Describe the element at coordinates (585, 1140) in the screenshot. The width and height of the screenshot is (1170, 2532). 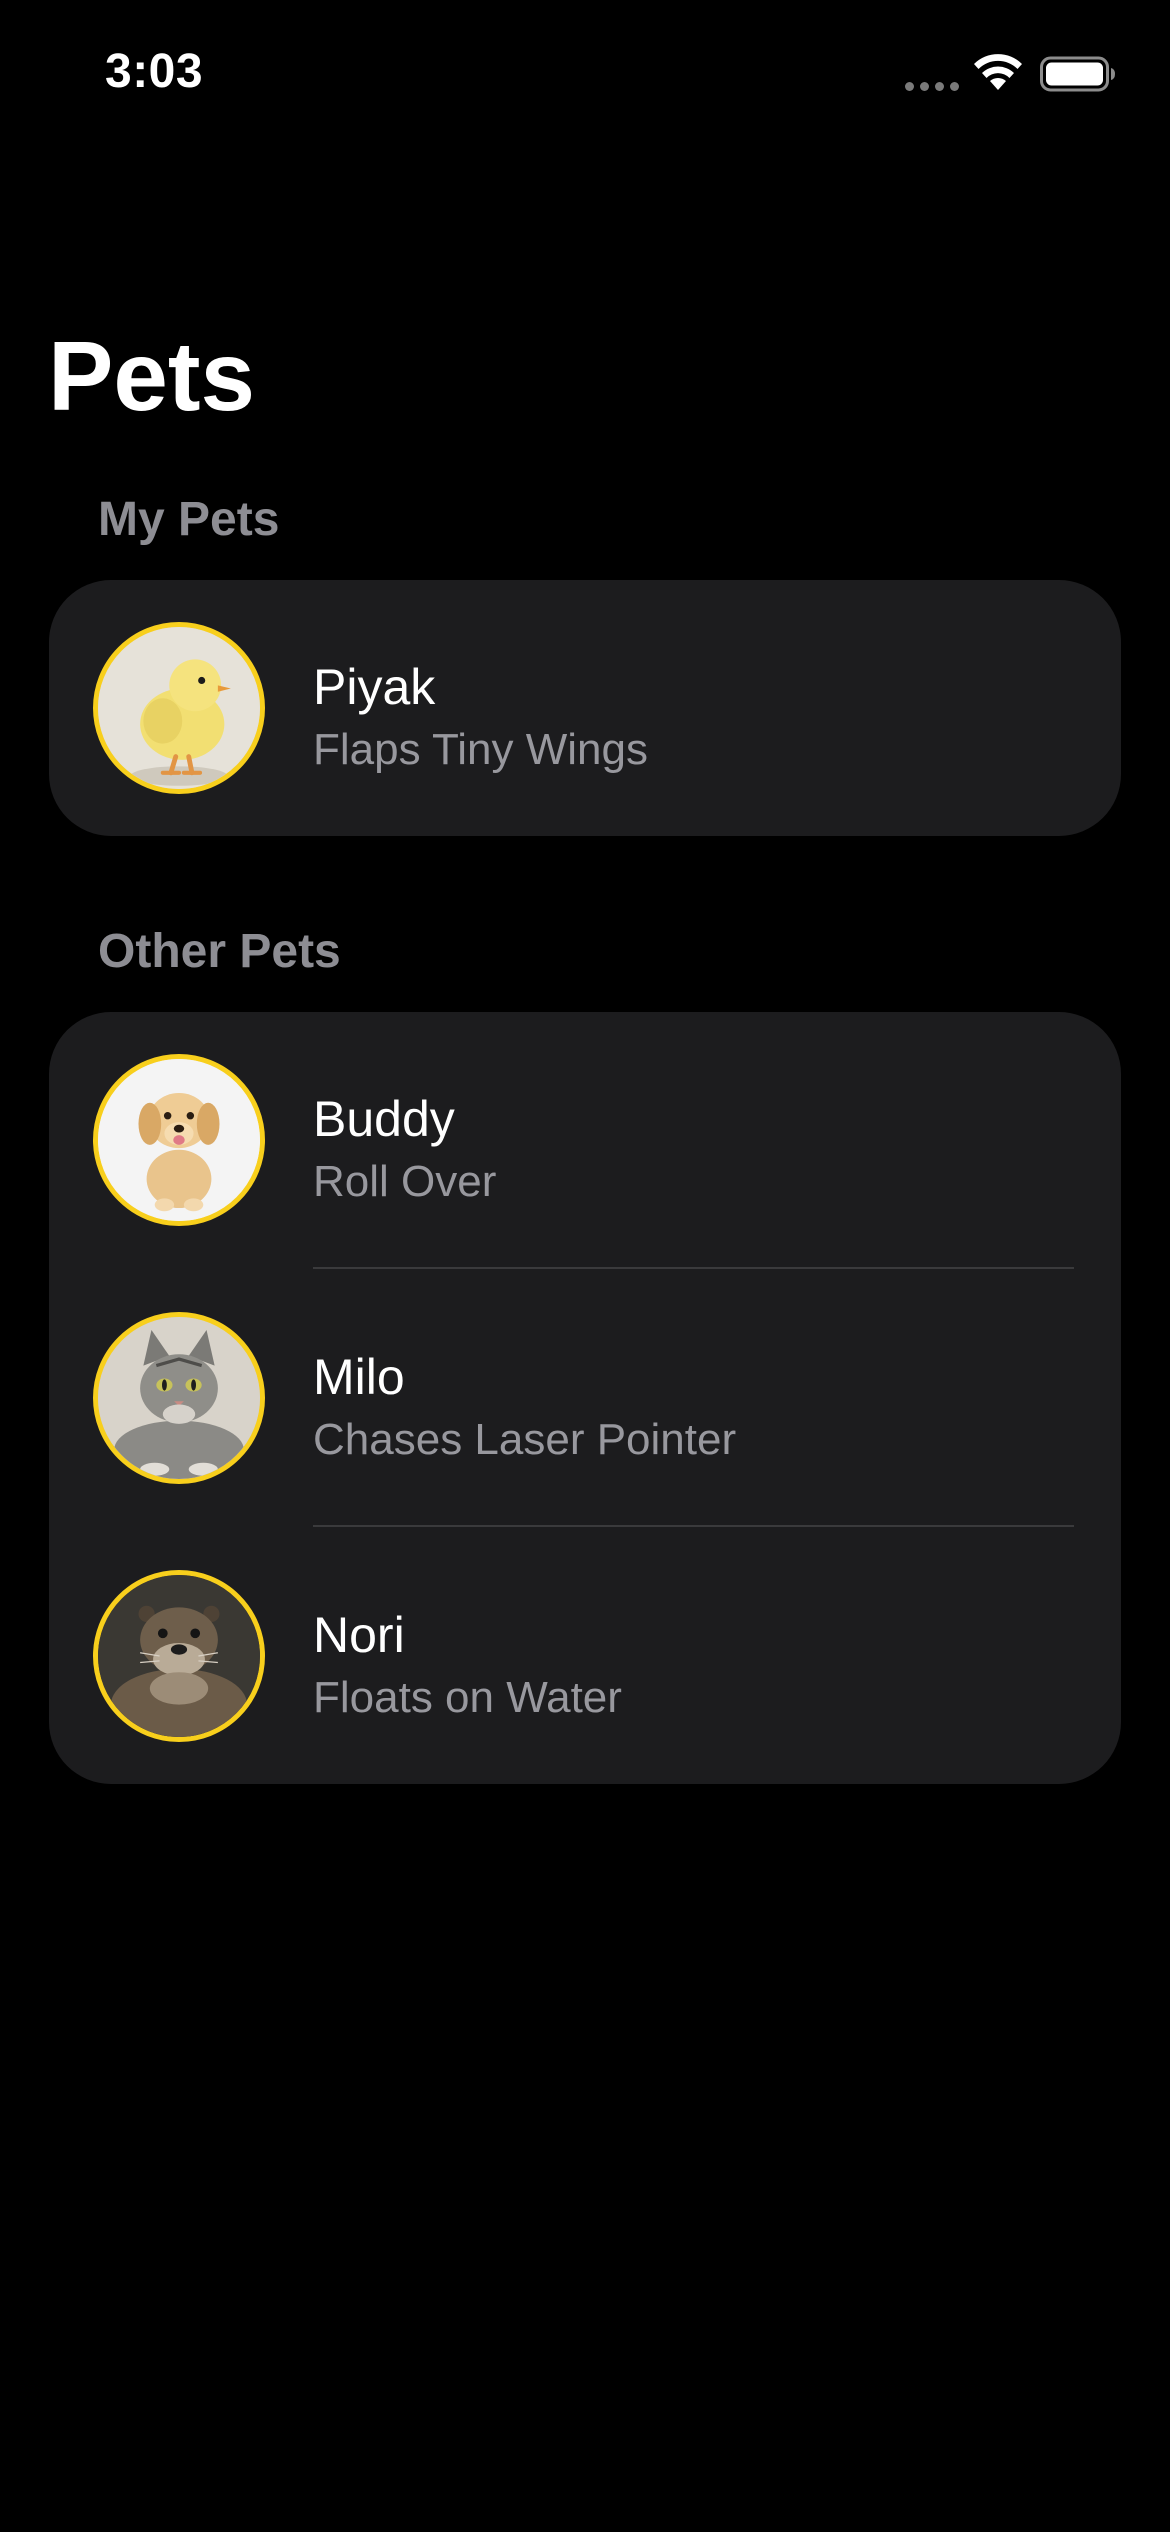
I see `pet-row-buddy: Buddy Roll Over` at that location.